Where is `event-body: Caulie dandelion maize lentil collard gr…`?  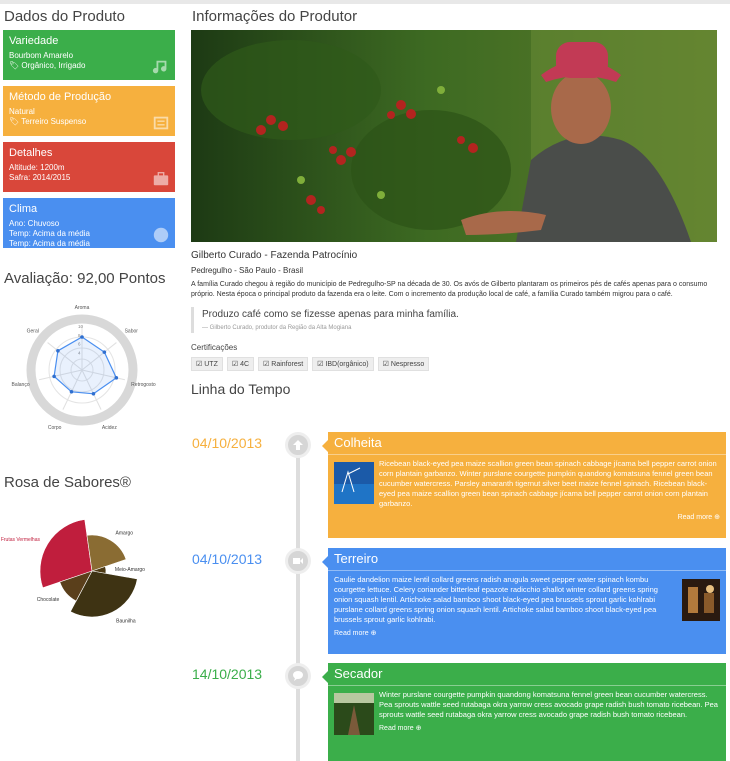
event-body: Caulie dandelion maize lentil collard gr… is located at coordinates (496, 599).